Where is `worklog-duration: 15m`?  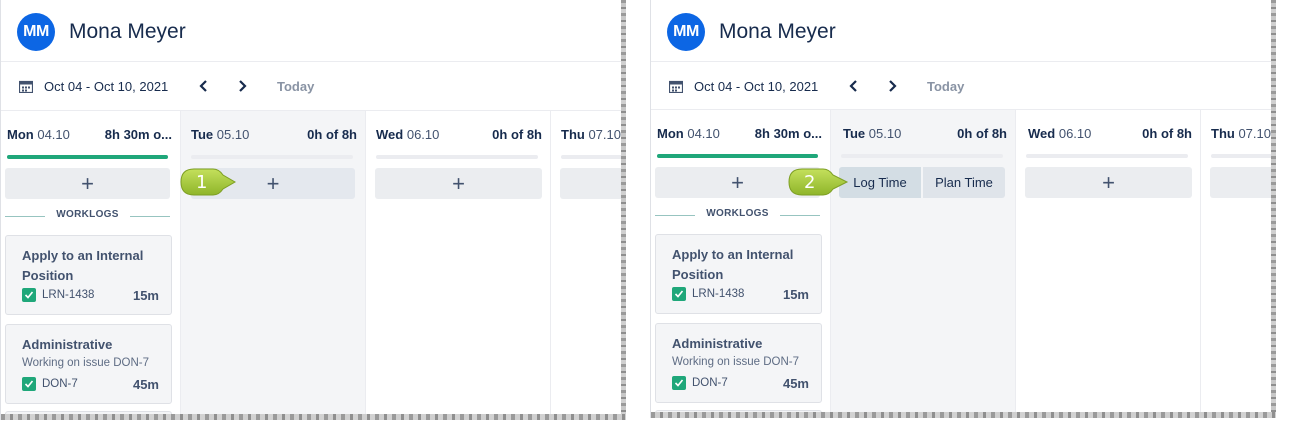 worklog-duration: 15m is located at coordinates (795, 294).